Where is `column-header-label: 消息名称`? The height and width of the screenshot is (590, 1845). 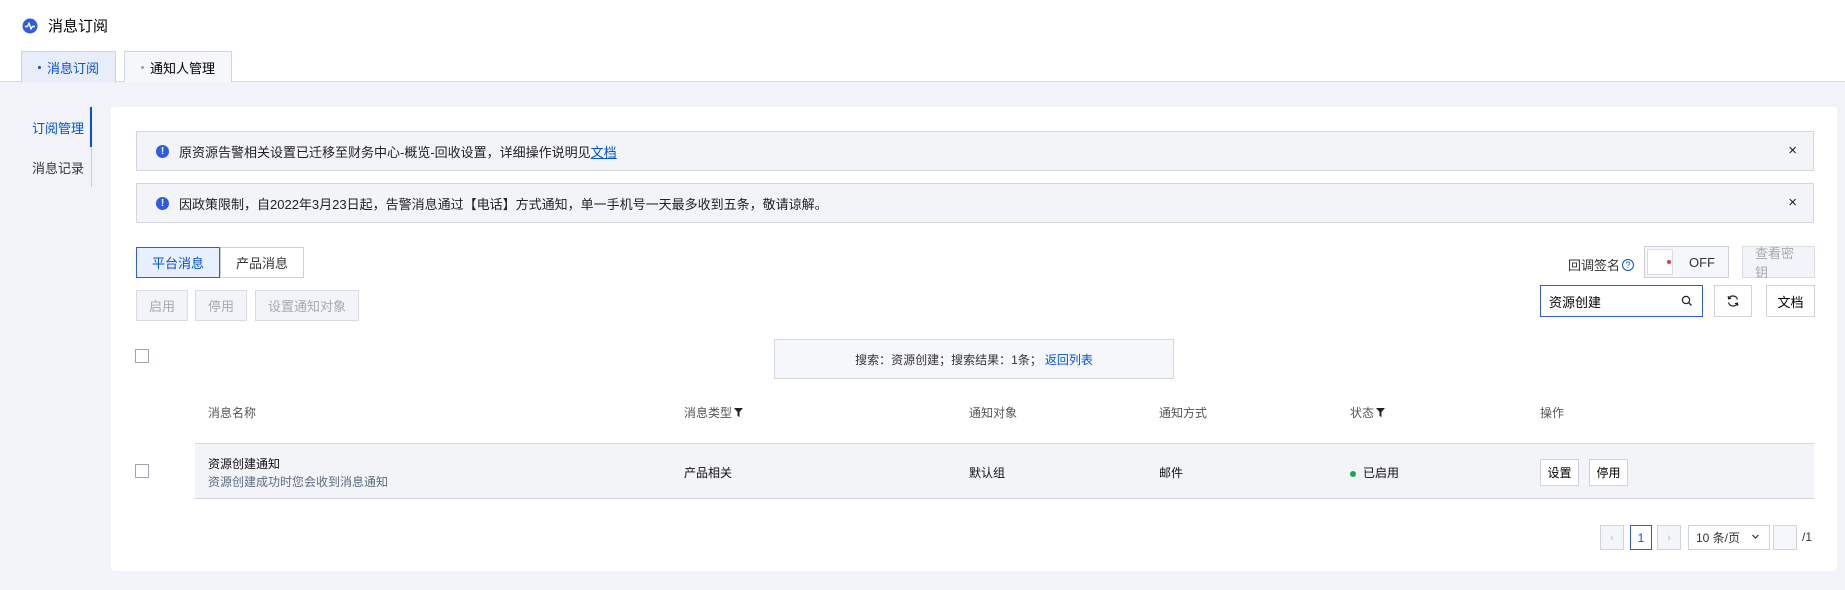 column-header-label: 消息名称 is located at coordinates (232, 413).